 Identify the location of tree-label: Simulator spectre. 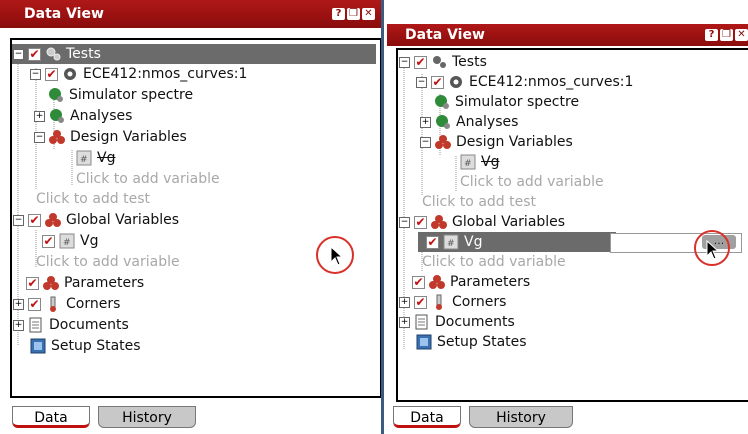
(131, 95).